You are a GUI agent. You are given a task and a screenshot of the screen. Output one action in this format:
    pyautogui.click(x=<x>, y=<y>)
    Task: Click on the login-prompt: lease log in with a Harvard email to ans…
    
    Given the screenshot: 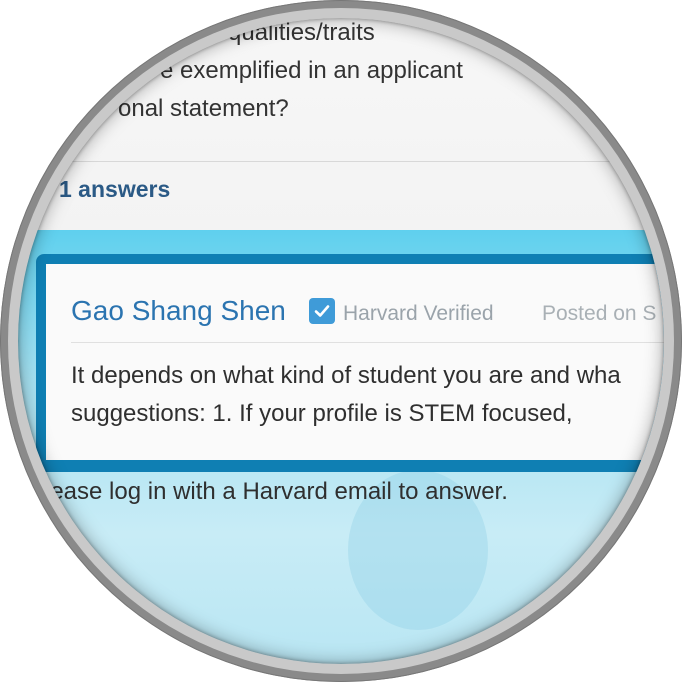 What is the action you would take?
    pyautogui.click(x=276, y=491)
    